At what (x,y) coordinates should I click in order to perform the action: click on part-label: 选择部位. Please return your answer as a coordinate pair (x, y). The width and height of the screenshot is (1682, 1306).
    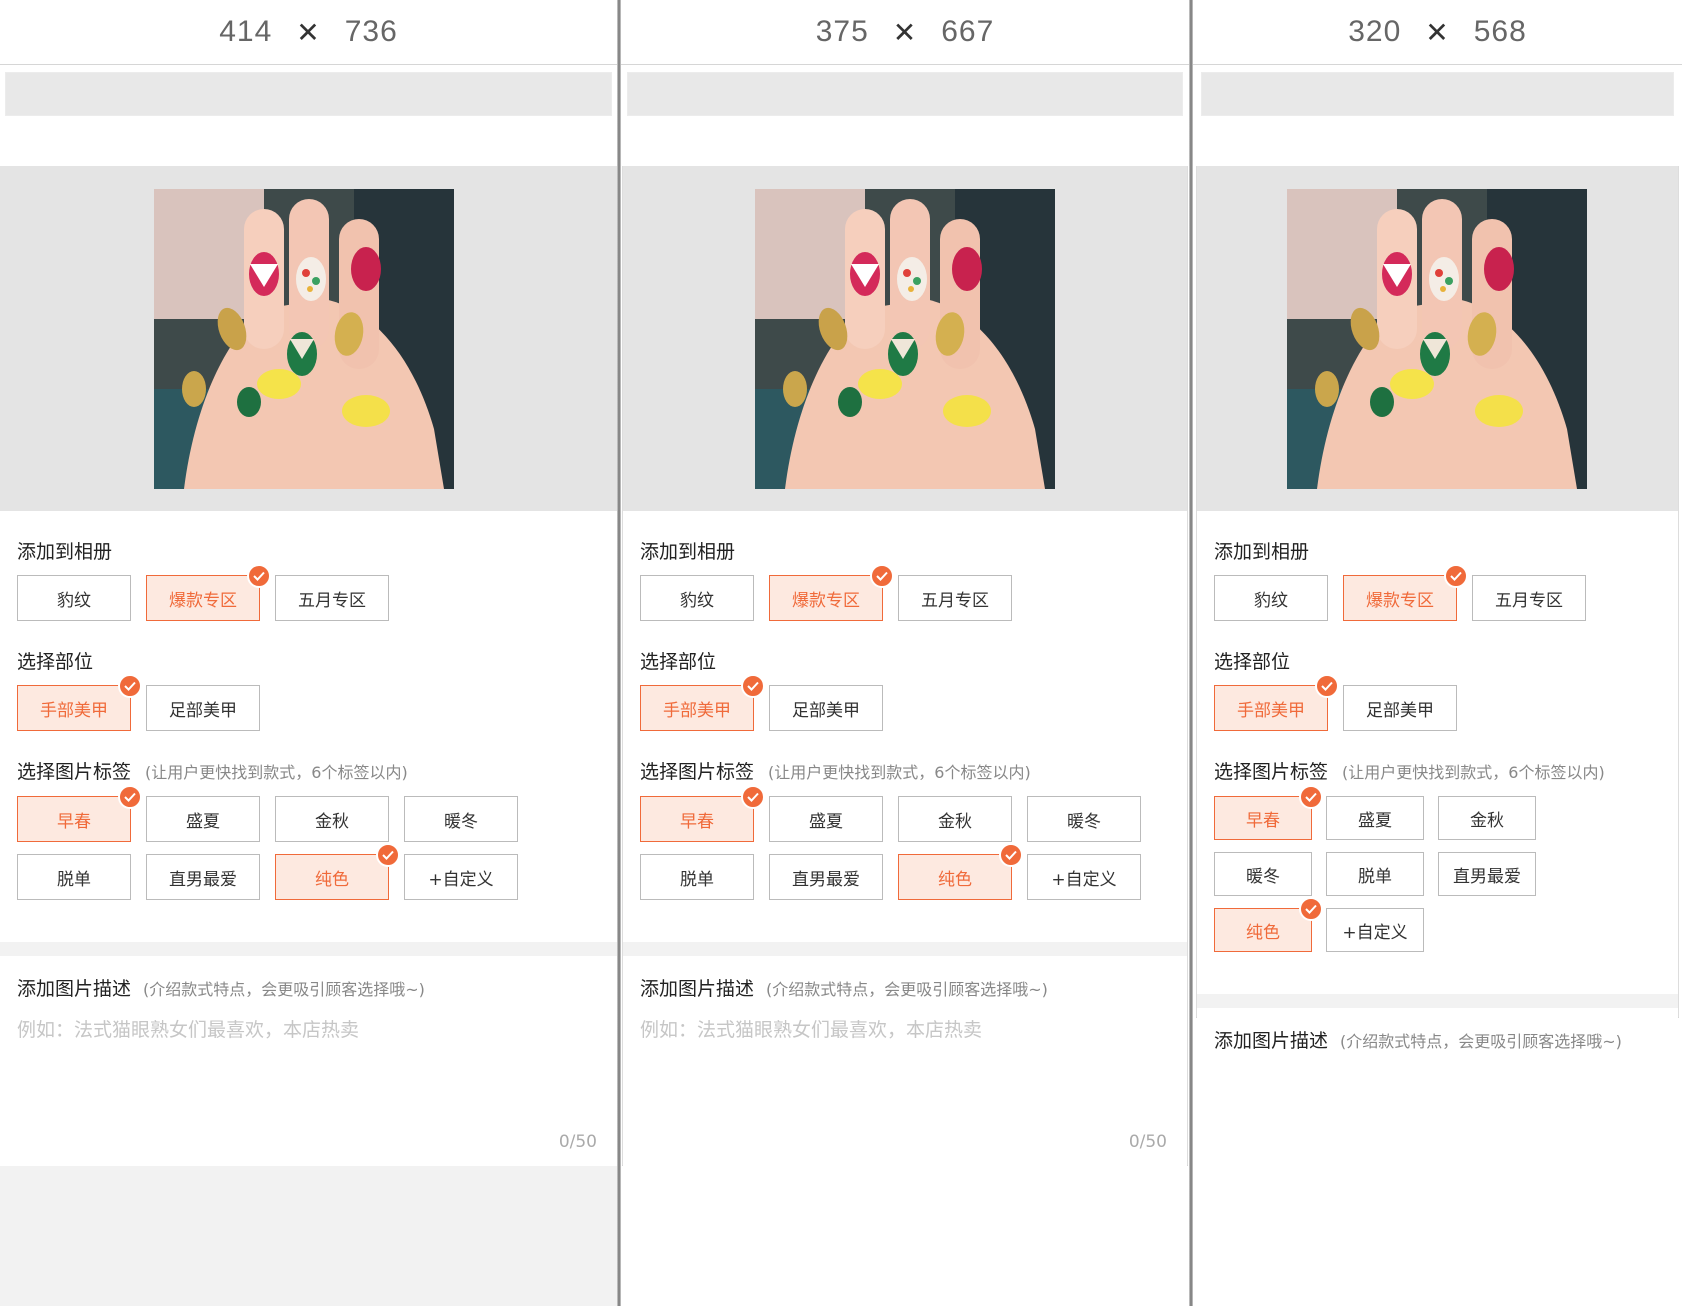
    Looking at the image, I should click on (678, 662).